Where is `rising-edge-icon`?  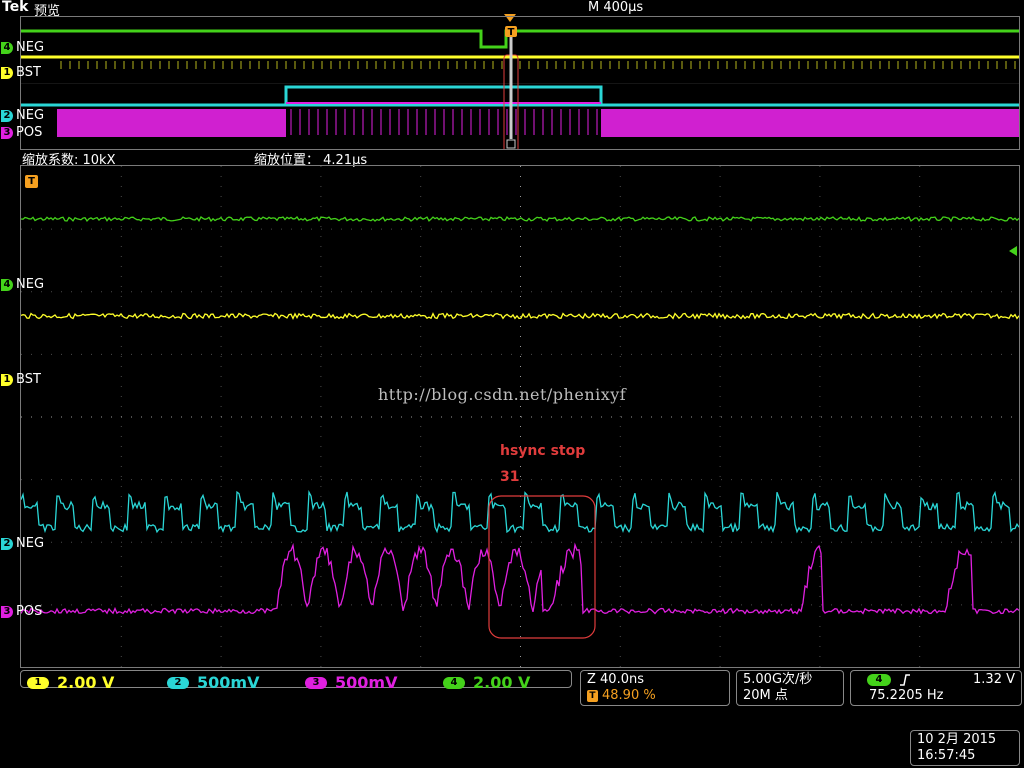
rising-edge-icon is located at coordinates (905, 680).